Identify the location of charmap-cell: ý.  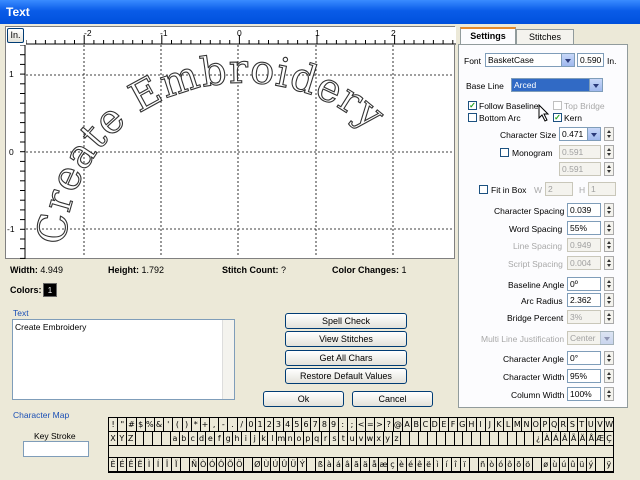
(591, 464).